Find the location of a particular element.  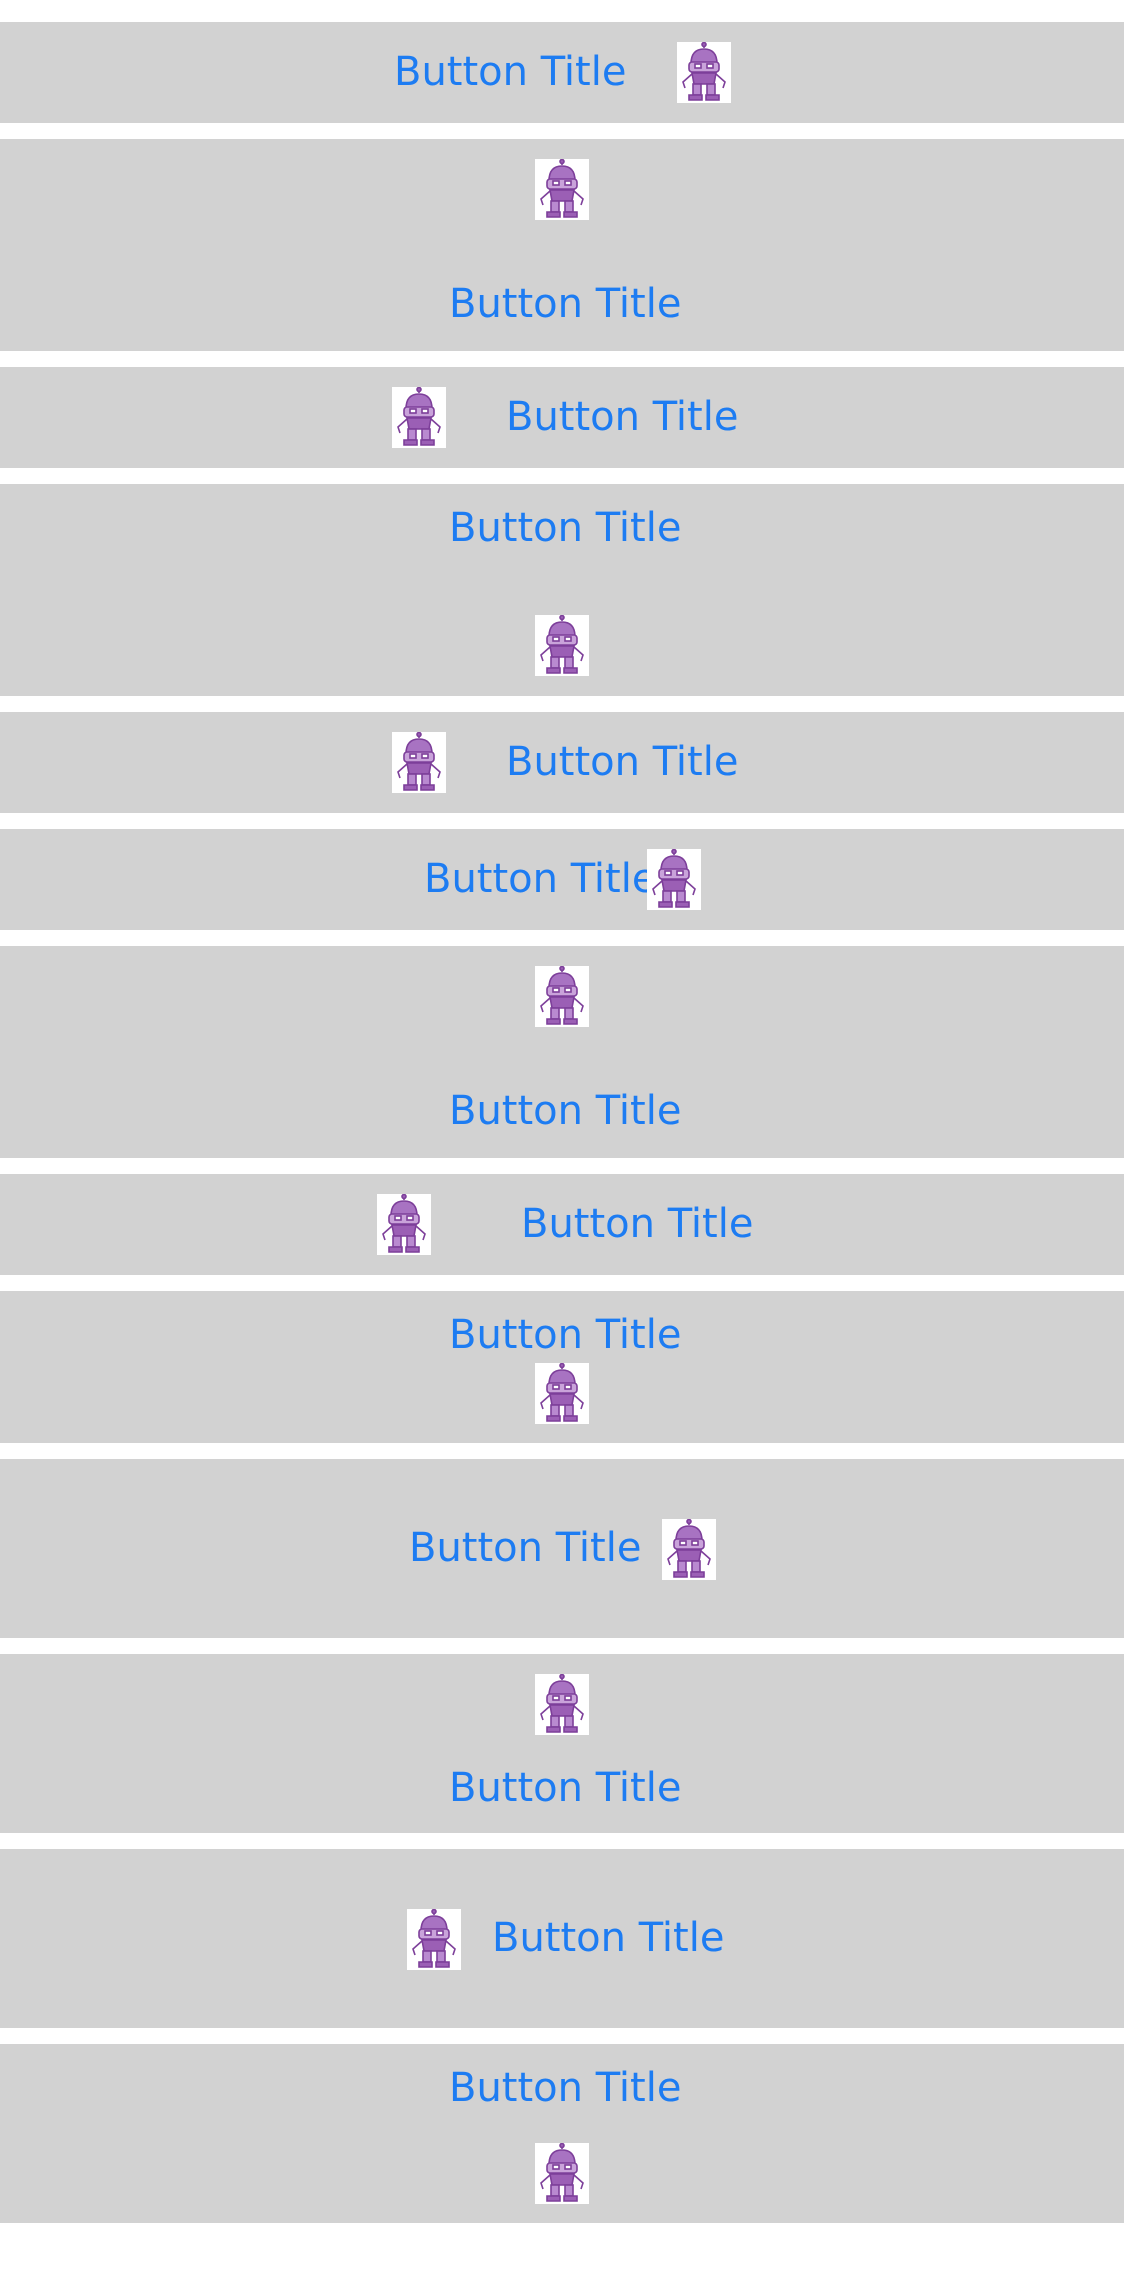

button-5: Button Title is located at coordinates (562, 762).